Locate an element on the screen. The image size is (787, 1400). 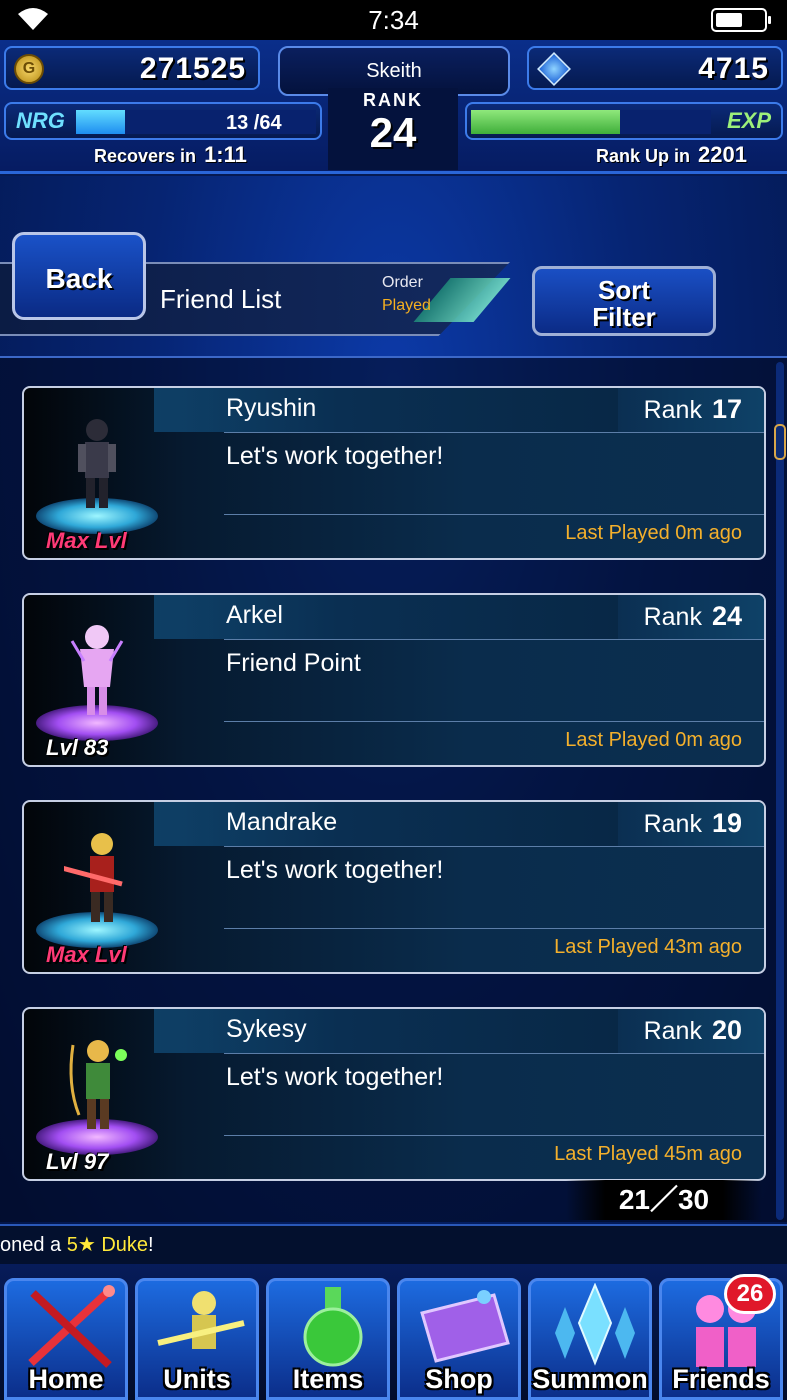
friend-rank: Rank 24 is located at coordinates (693, 616).